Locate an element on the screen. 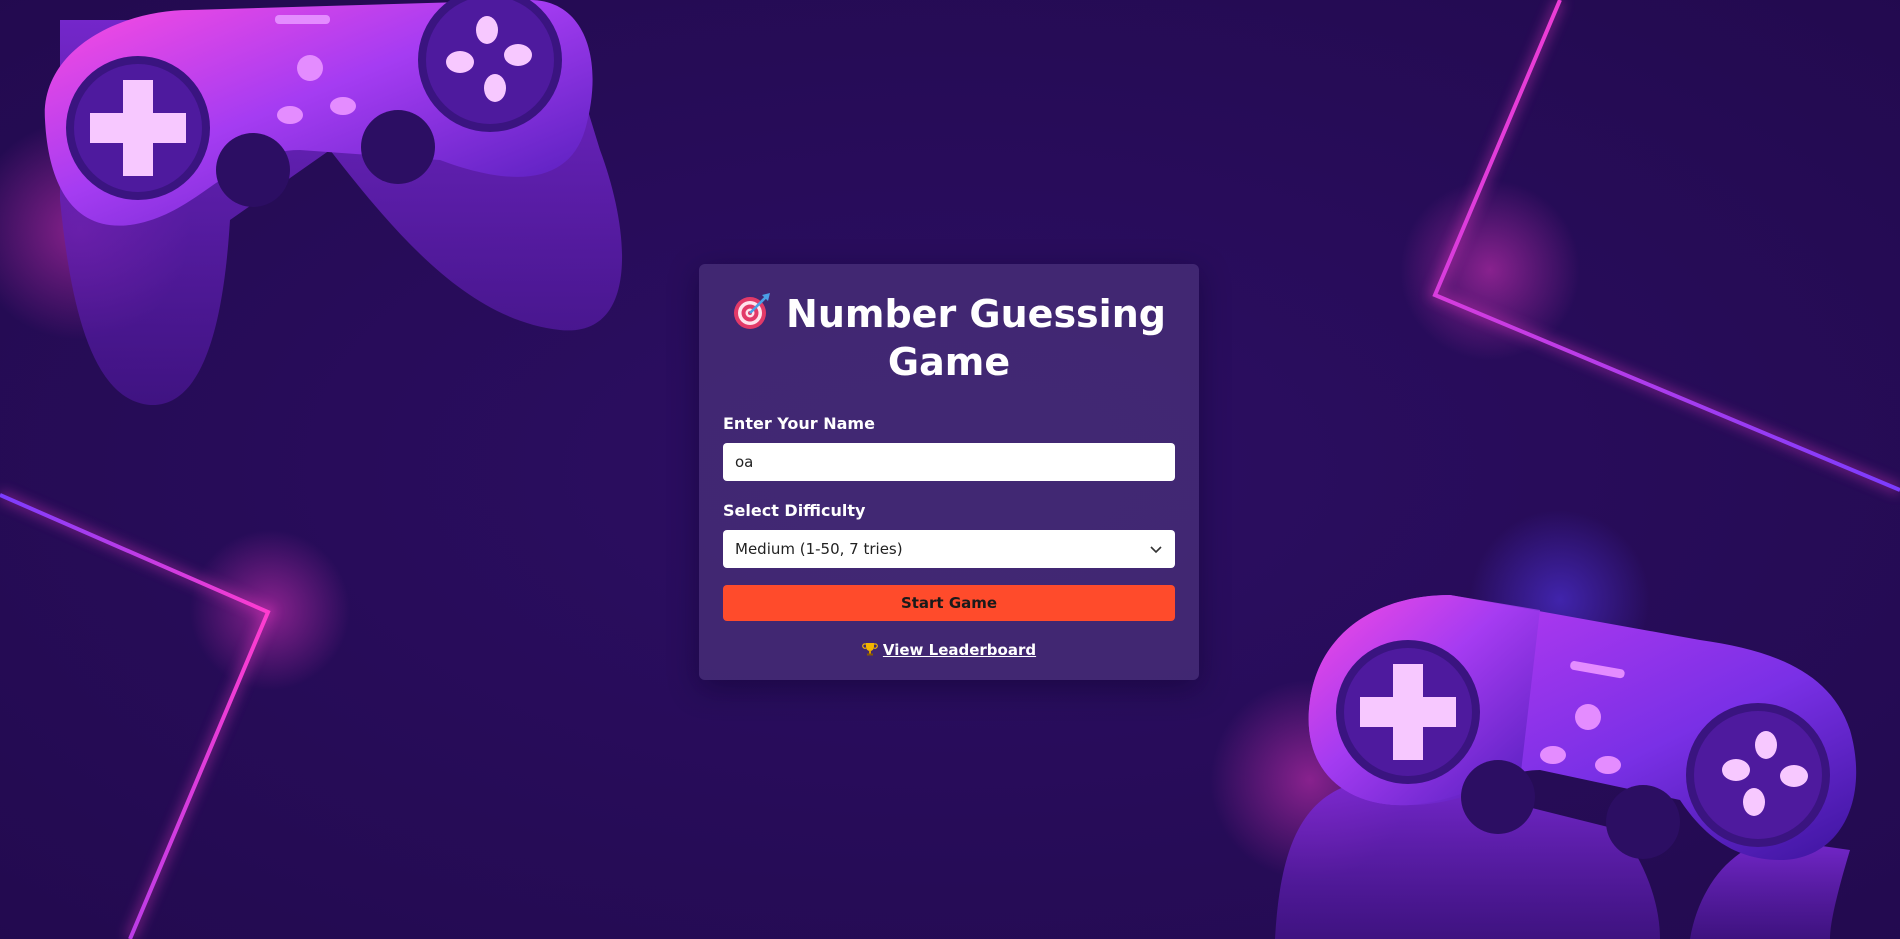 The height and width of the screenshot is (939, 1900). chevron-down-icon is located at coordinates (1156, 550).